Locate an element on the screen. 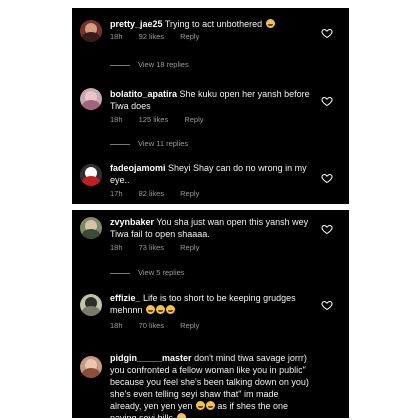 This screenshot has width=420, height=420. comment-meta: 18h 70 likes Reply is located at coordinates (161, 325).